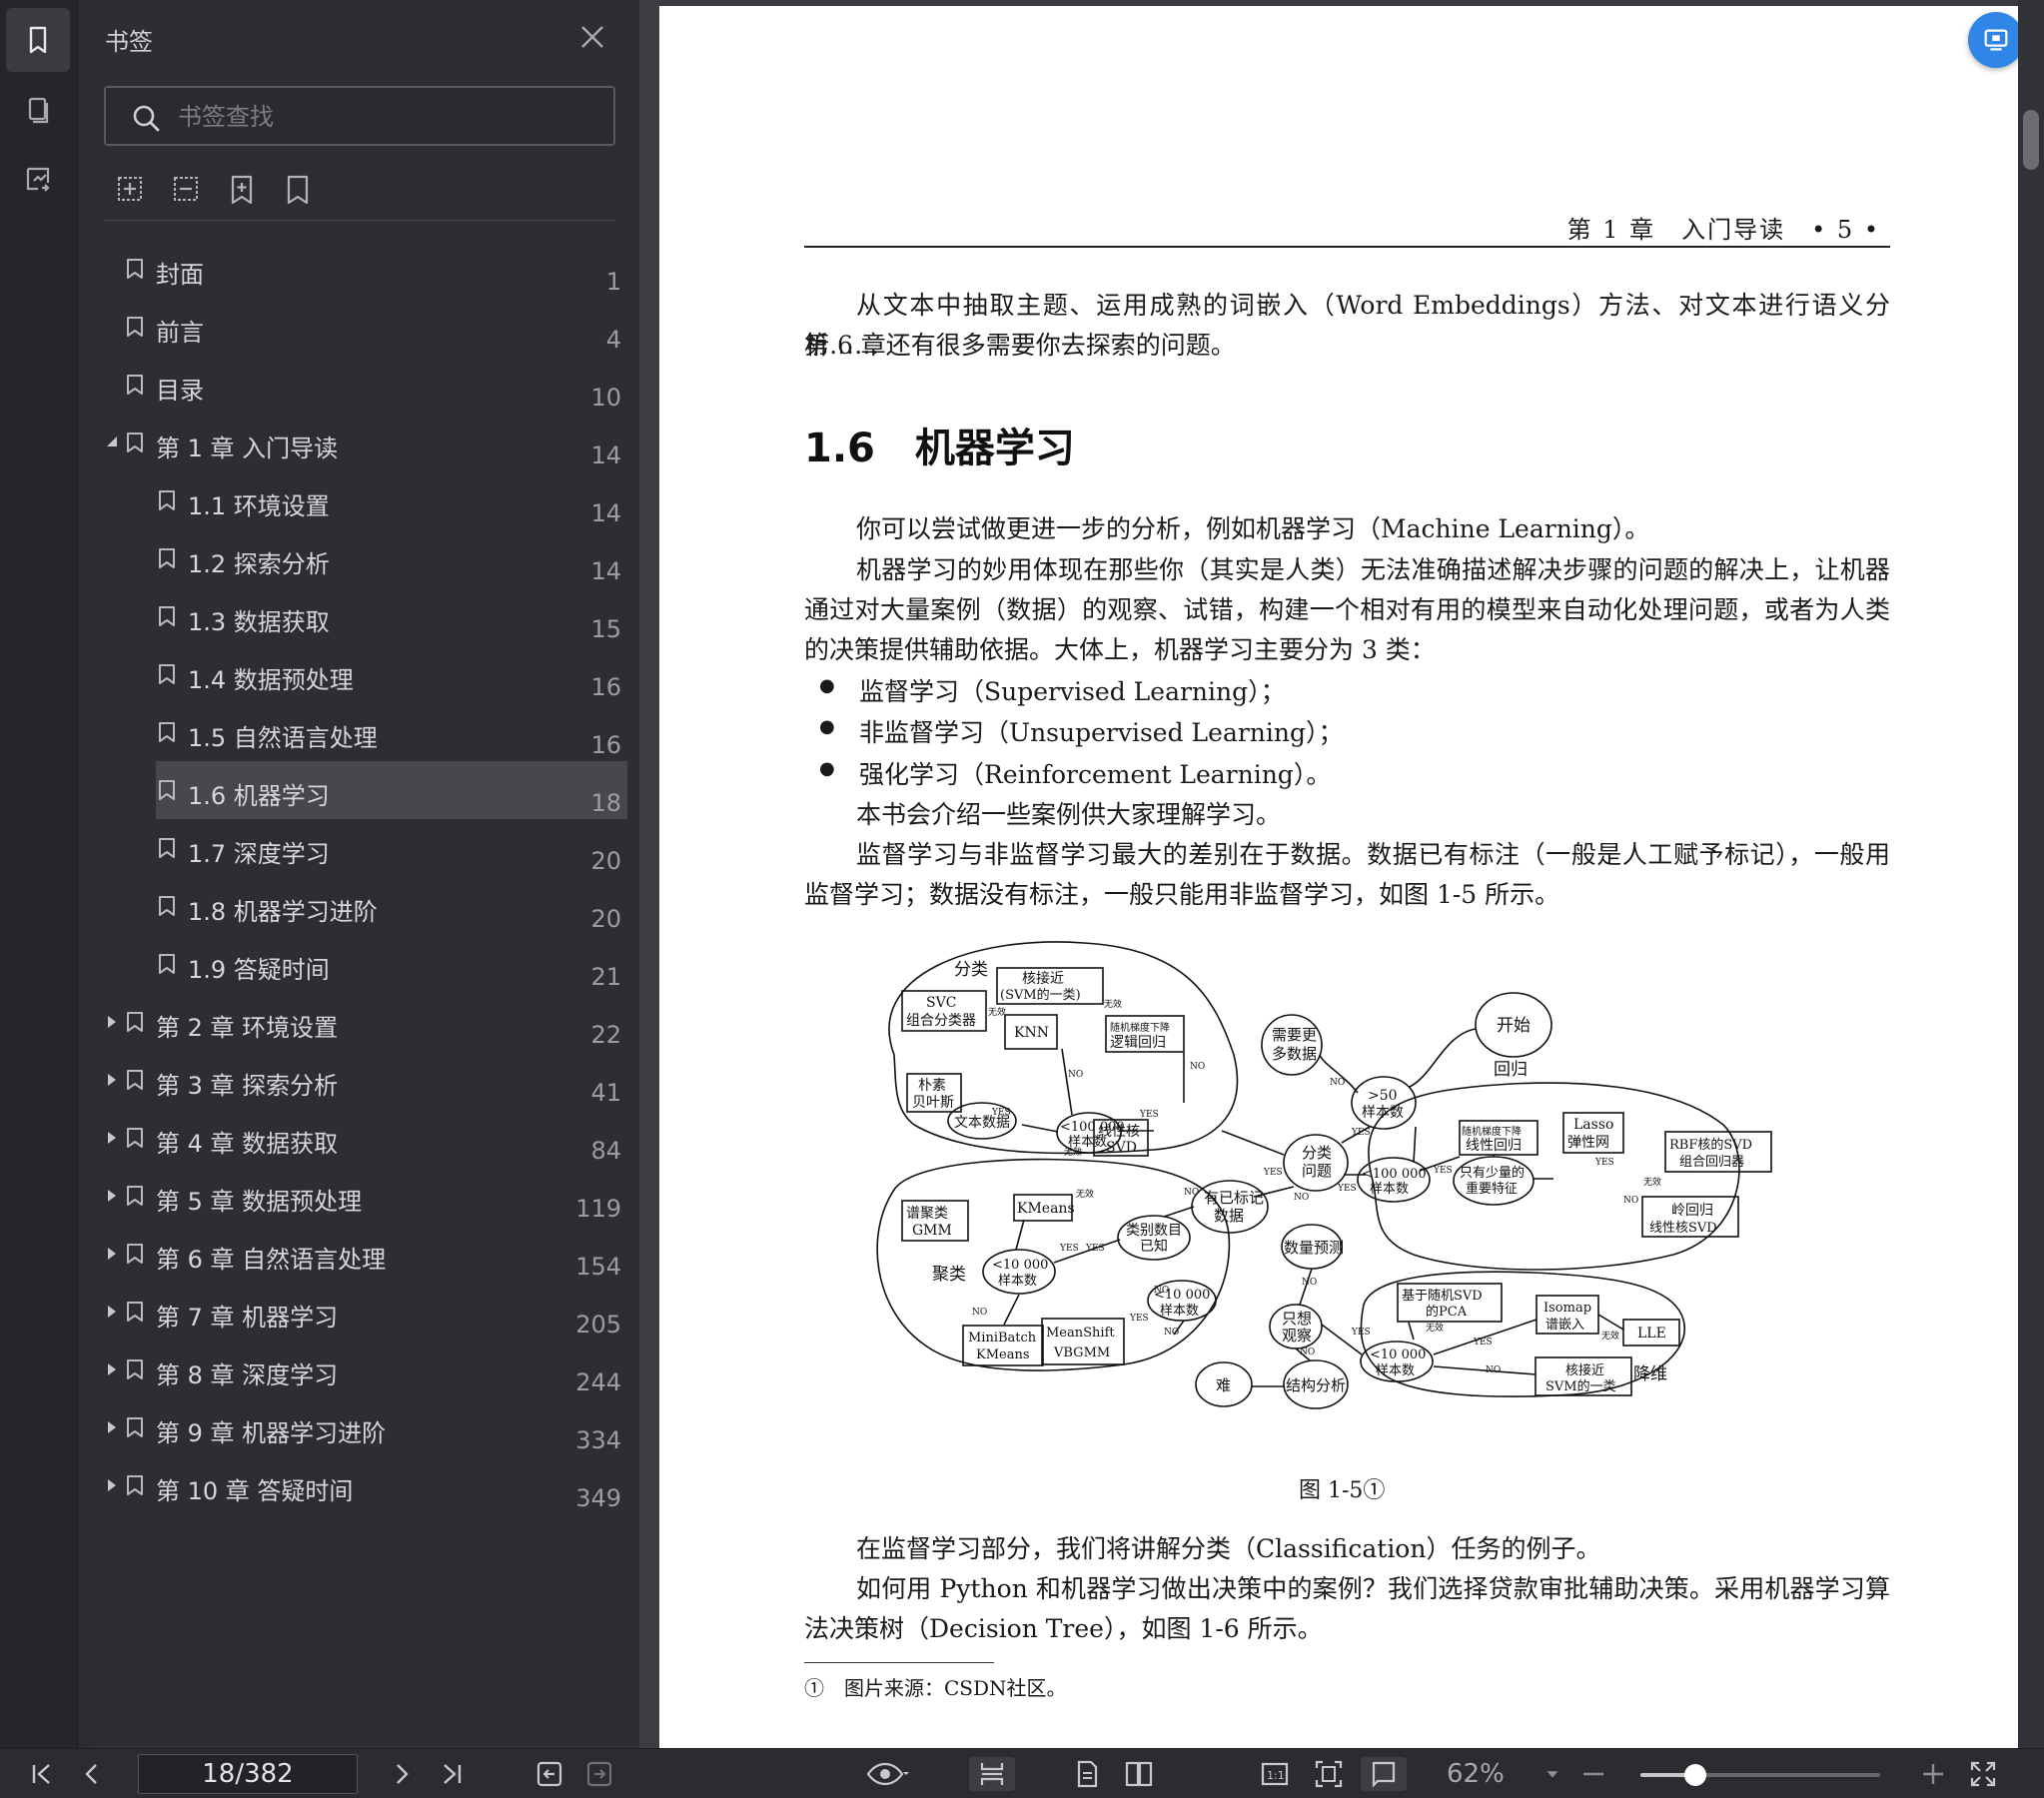 The height and width of the screenshot is (1798, 2044). What do you see at coordinates (355, 1080) in the screenshot?
I see `bookmark-item: 第 3 章 探索分析 41` at bounding box center [355, 1080].